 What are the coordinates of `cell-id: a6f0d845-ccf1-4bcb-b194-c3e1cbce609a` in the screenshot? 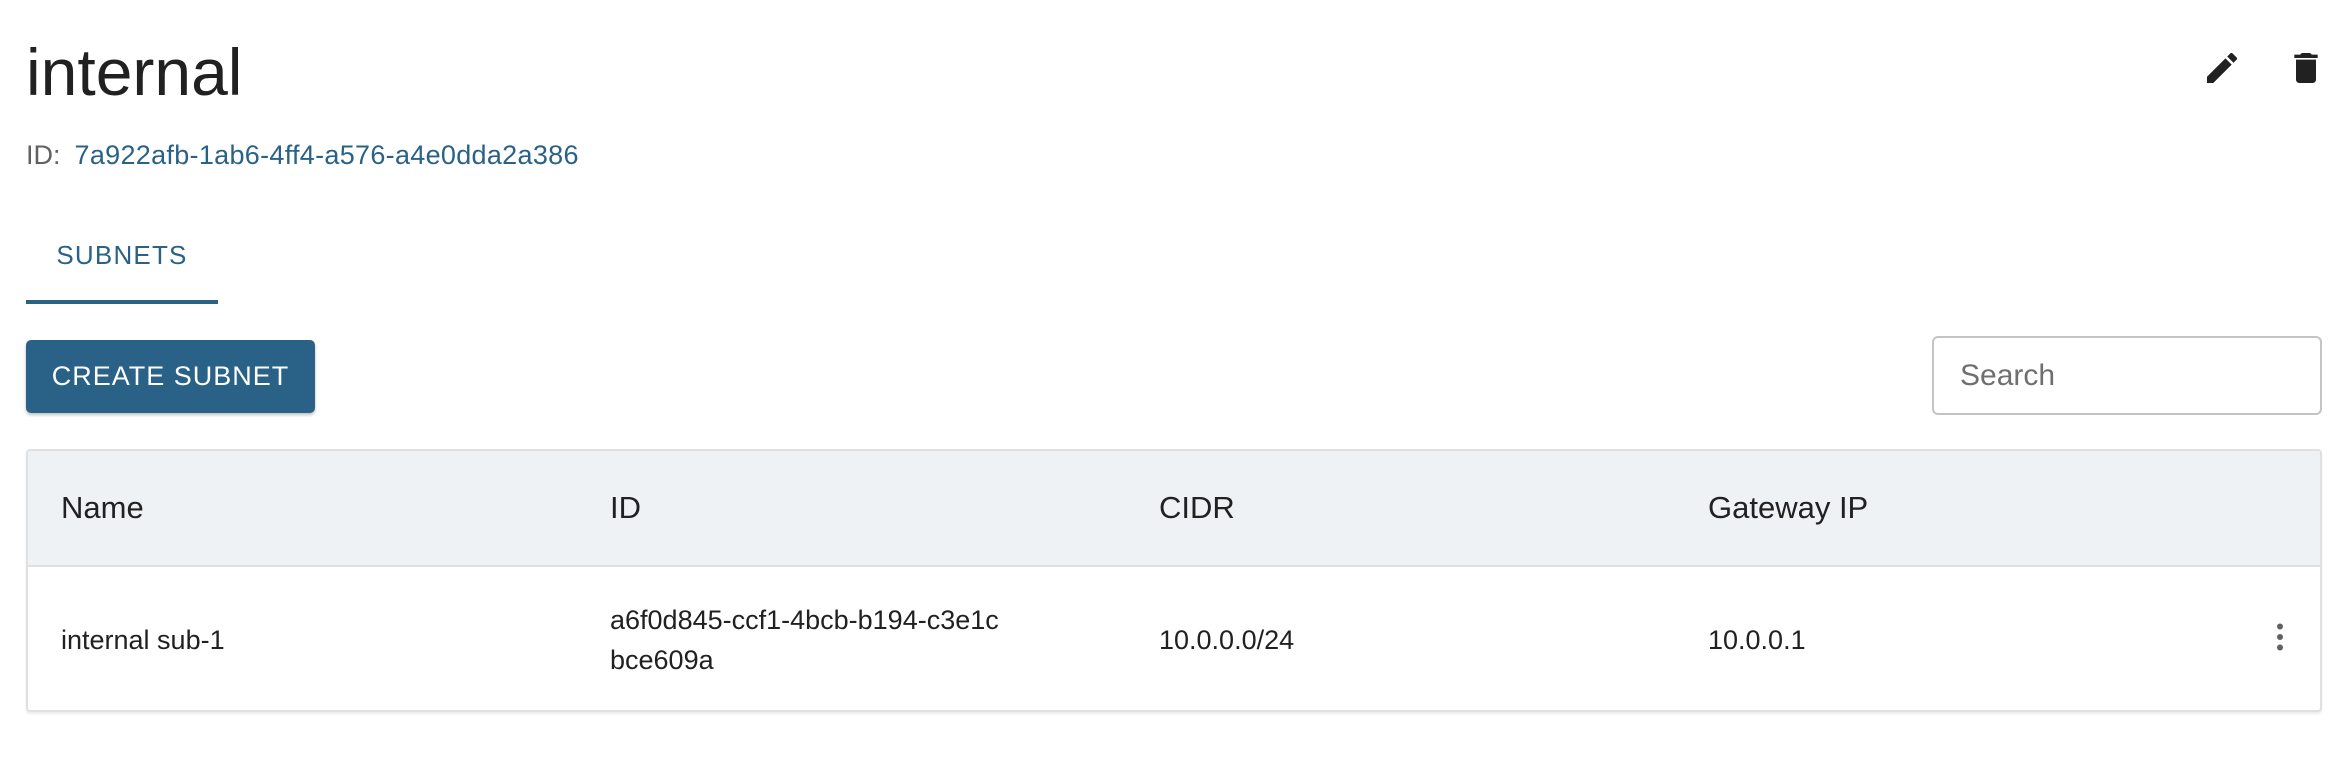 It's located at (804, 639).